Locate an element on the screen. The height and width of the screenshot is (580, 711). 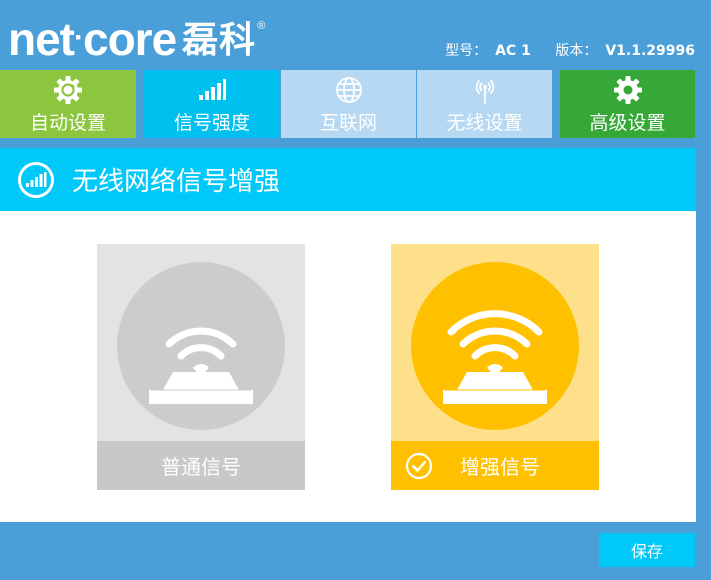
registered-mark: ® is located at coordinates (261, 26).